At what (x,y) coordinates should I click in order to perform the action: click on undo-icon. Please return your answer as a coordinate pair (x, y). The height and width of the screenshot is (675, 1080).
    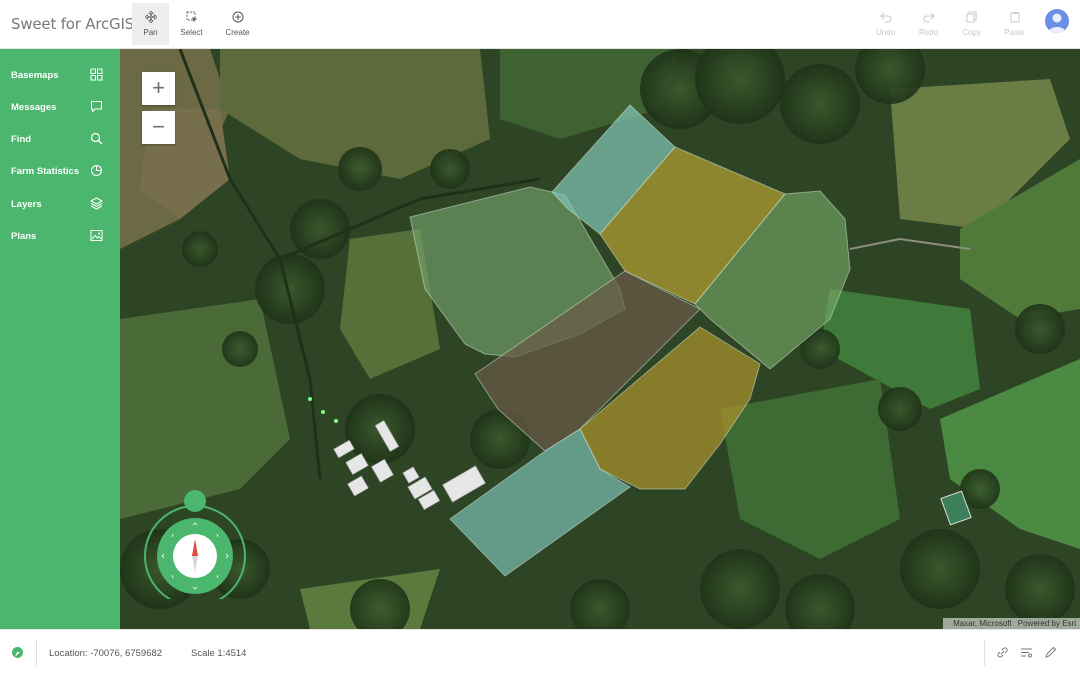
    Looking at the image, I should click on (885, 17).